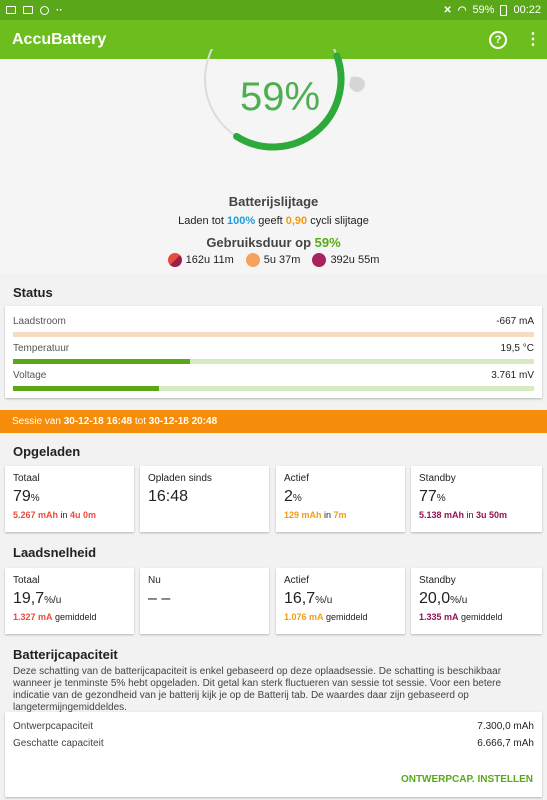  Describe the element at coordinates (200, 260) in the screenshot. I see `usage-screen-on: 162u 11m` at that location.